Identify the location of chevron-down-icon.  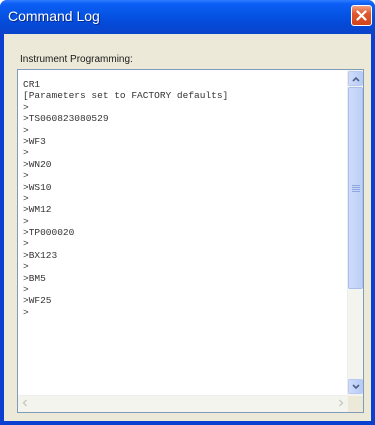
(356, 387).